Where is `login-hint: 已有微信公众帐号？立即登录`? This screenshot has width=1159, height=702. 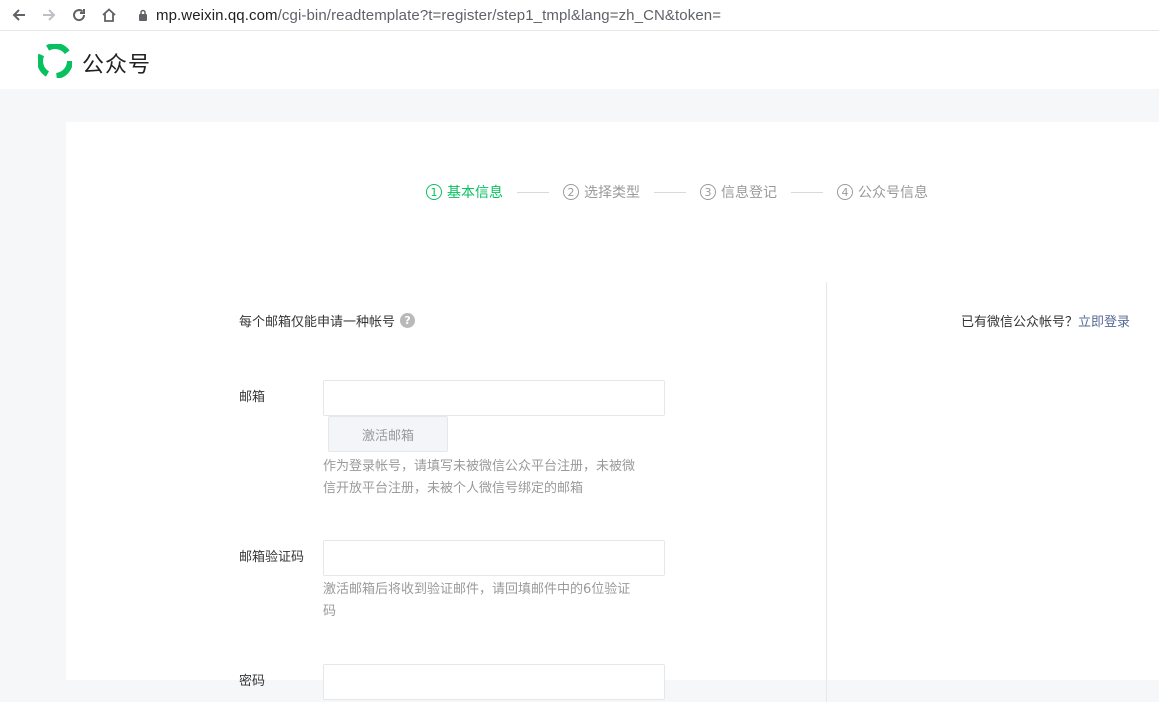 login-hint: 已有微信公众帐号？立即登录 is located at coordinates (1045, 320).